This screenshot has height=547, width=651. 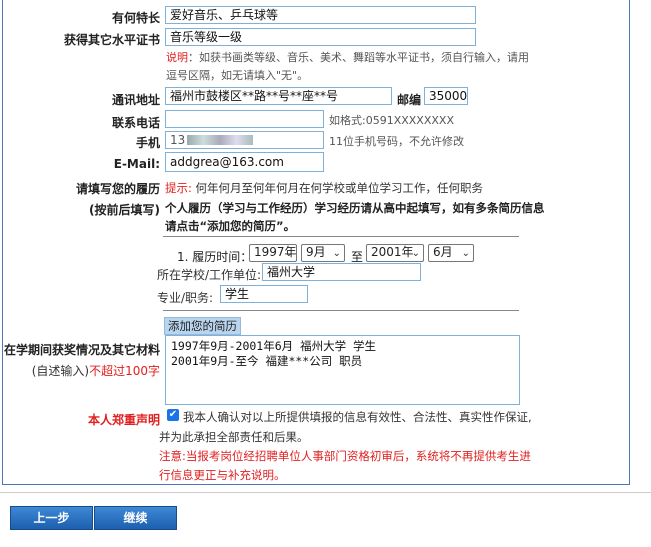 What do you see at coordinates (396, 141) in the screenshot?
I see `mobile-hint: 11位手机号码，不允许修改` at bounding box center [396, 141].